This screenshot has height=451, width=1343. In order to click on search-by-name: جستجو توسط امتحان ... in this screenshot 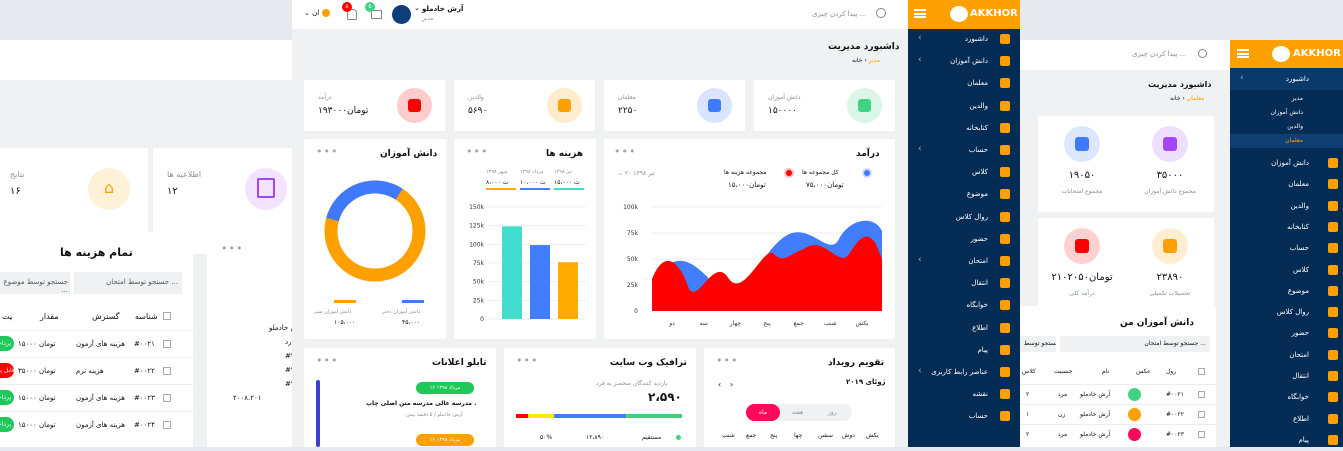, I will do `click(128, 283)`.